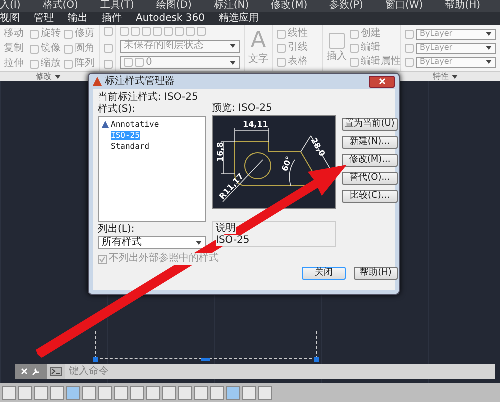 This screenshot has width=500, height=402. What do you see at coordinates (174, 6) in the screenshot?
I see `menu-item: 绘图(D)` at bounding box center [174, 6].